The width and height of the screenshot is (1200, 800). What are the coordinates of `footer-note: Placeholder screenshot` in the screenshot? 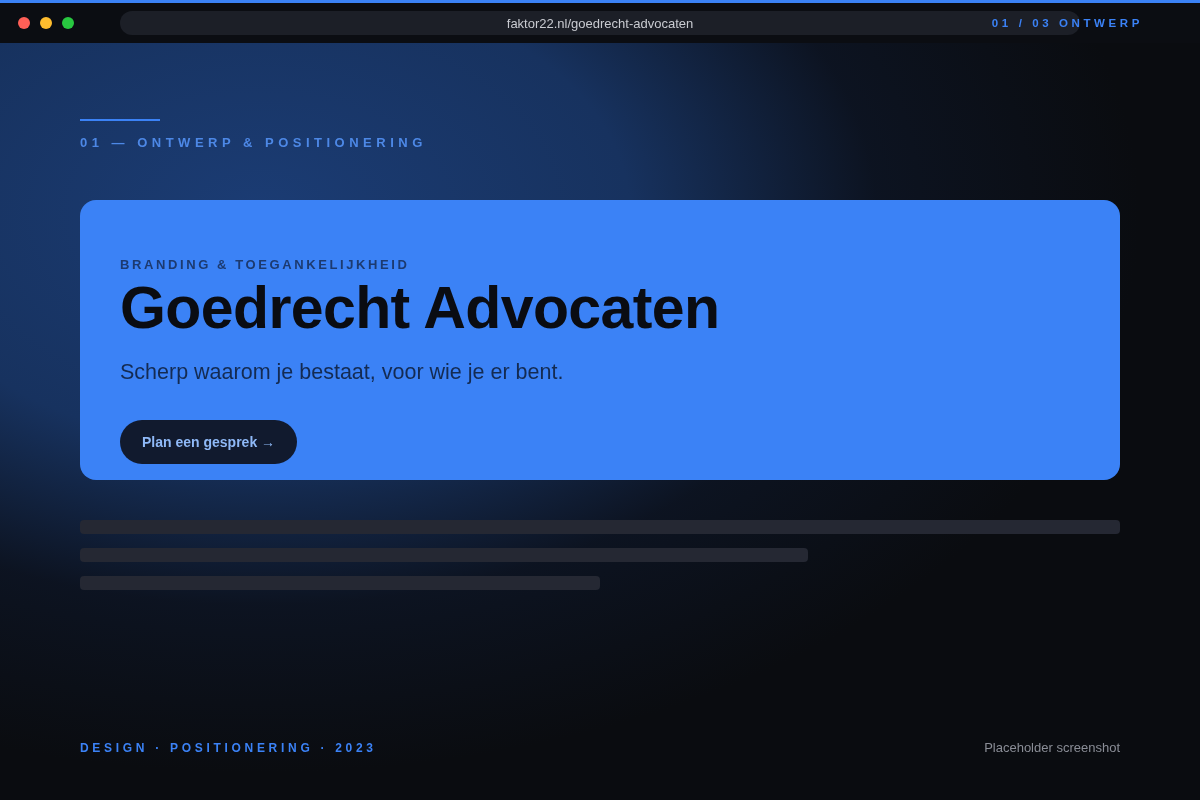 It's located at (1052, 747).